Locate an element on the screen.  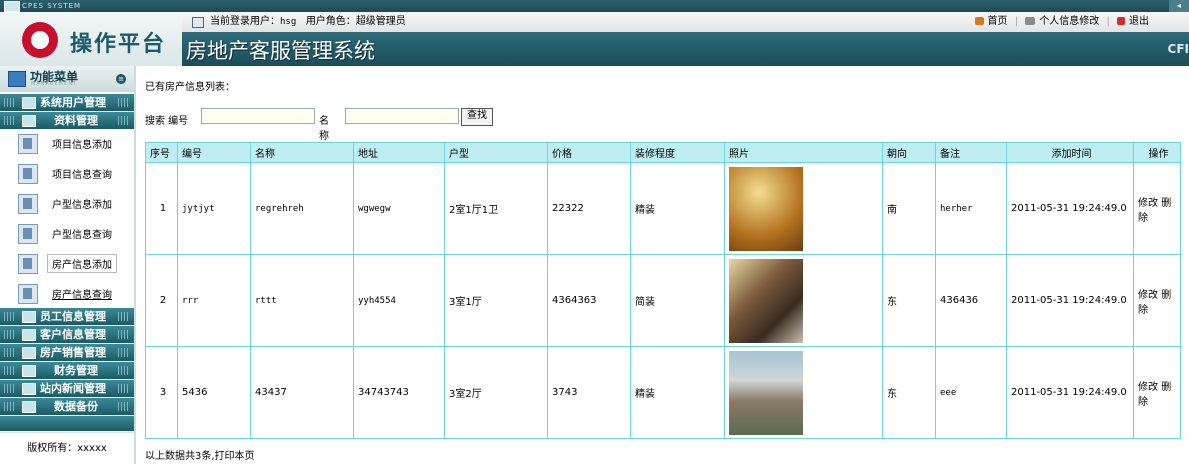
search-code-label: 搜索 编号 is located at coordinates (167, 121).